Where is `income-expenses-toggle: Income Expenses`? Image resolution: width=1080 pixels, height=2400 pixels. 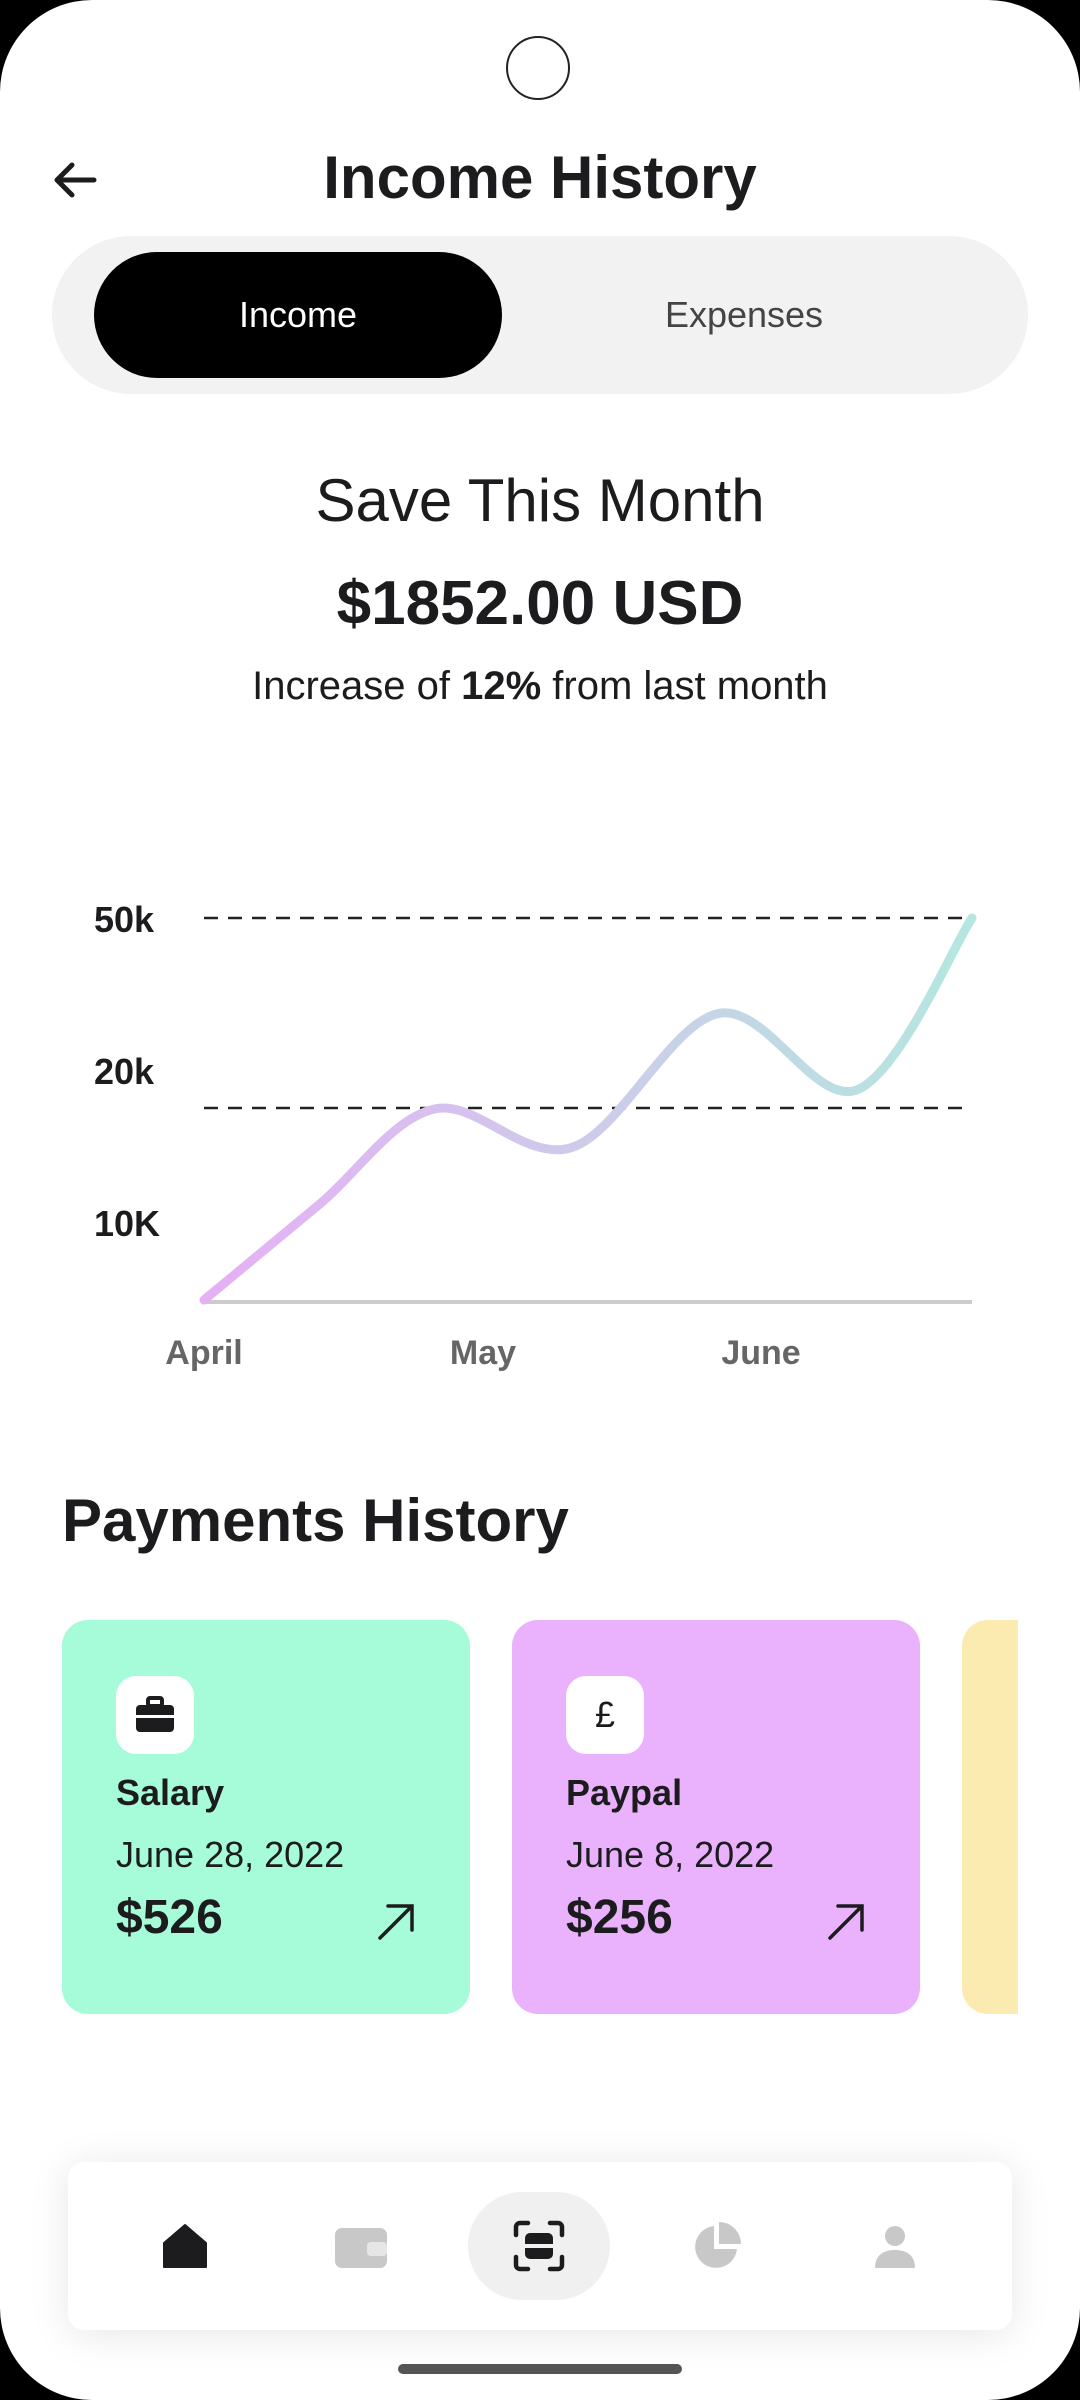 income-expenses-toggle: Income Expenses is located at coordinates (540, 315).